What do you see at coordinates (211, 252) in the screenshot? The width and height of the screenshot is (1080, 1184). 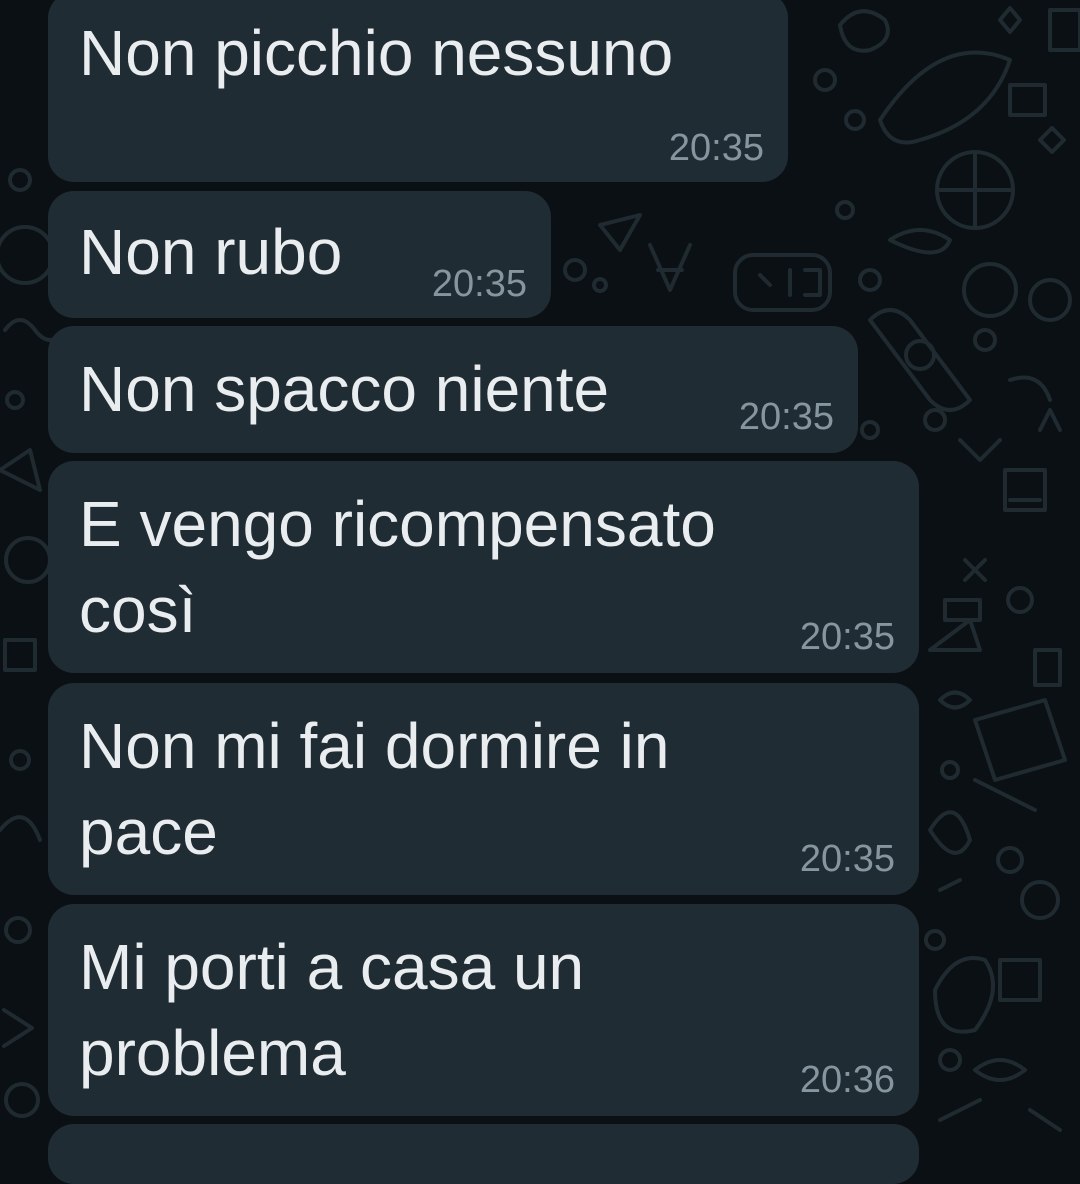 I see `message-text: Non rubo` at bounding box center [211, 252].